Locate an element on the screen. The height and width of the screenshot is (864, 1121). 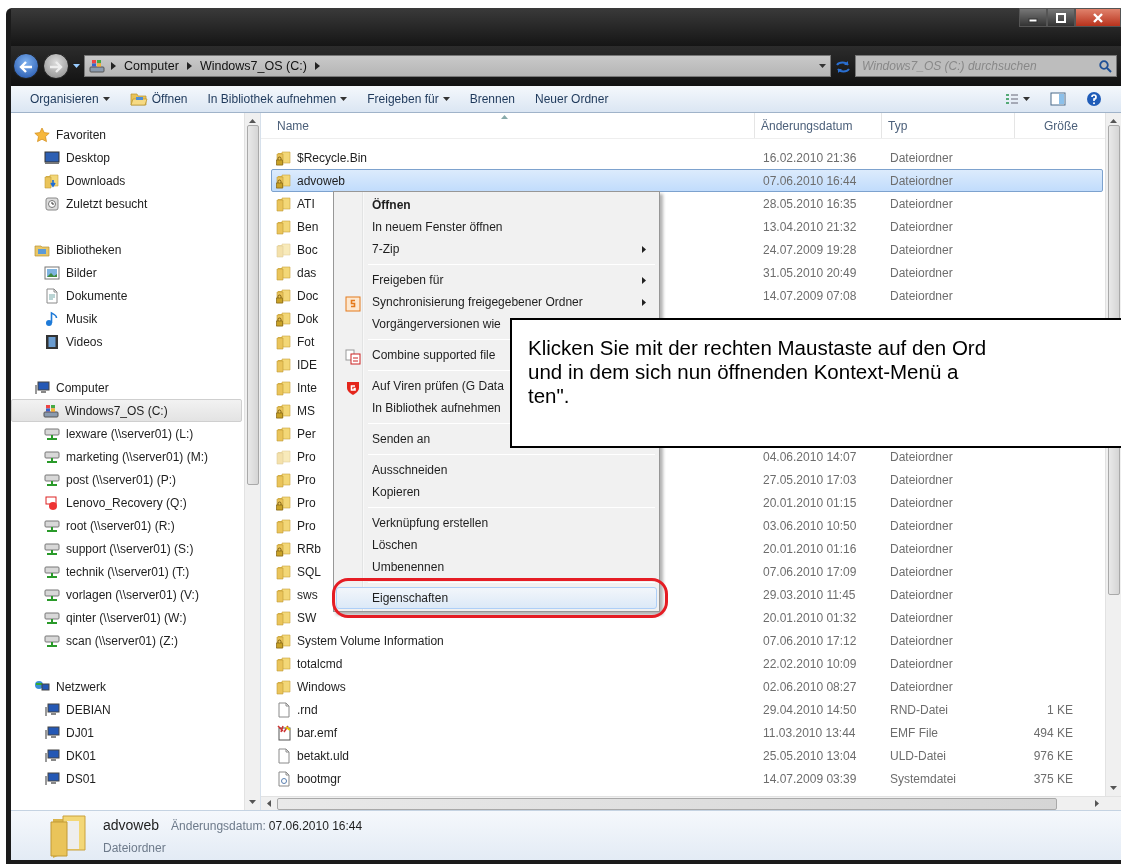
date-cell: 02.06.2010 08:27 is located at coordinates (810, 686).